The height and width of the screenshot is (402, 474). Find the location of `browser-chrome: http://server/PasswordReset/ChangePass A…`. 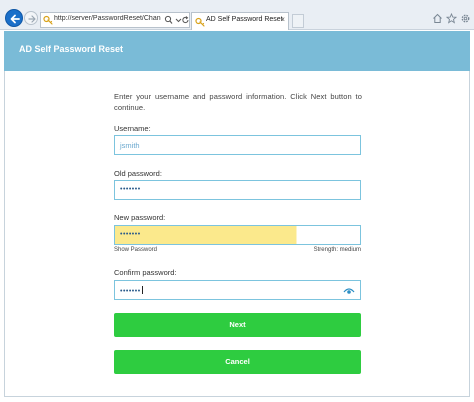

browser-chrome: http://server/PasswordReset/ChangePass A… is located at coordinates (237, 15).